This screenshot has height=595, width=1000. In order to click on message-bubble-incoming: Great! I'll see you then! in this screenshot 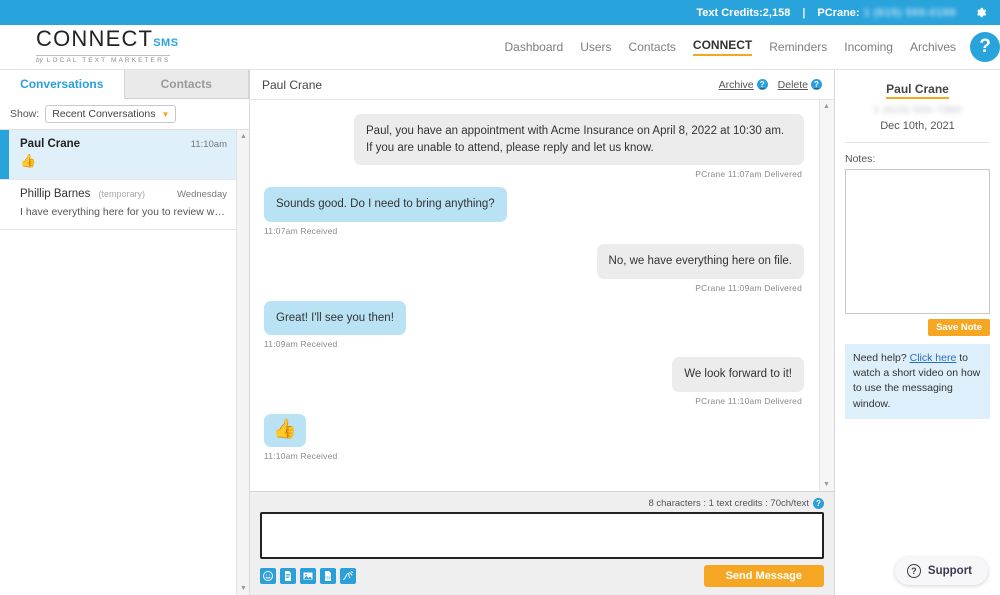, I will do `click(335, 318)`.